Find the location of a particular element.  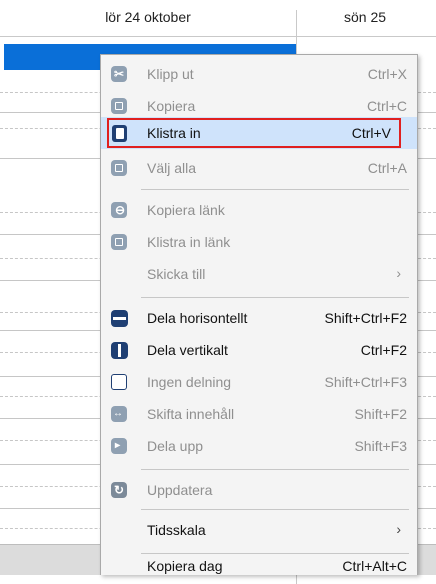

menu-item-label: Kopiera länk is located at coordinates (186, 210).